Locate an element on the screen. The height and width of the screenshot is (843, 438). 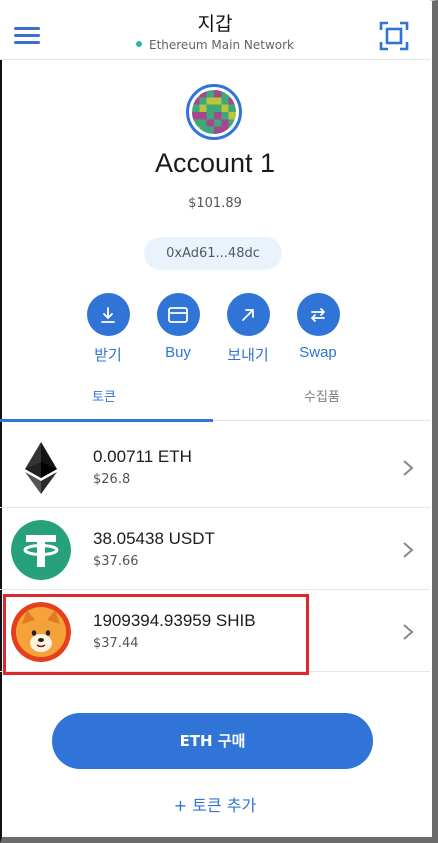
account-address-pill: 0xAd61...48dc is located at coordinates (213, 253).